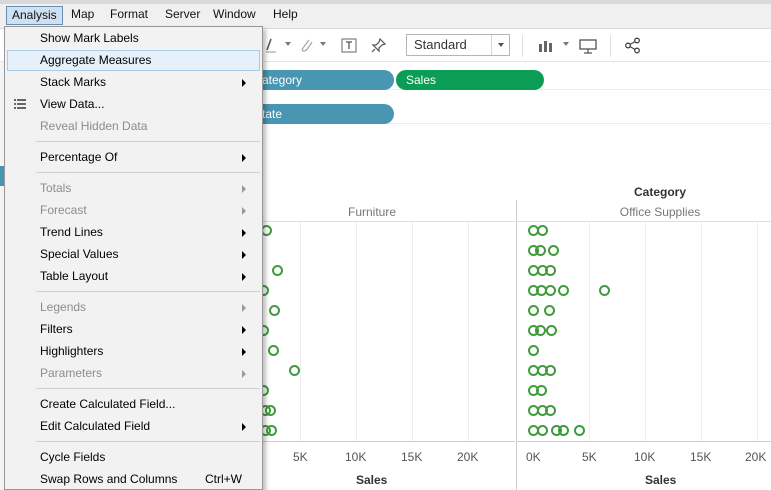 Image resolution: width=771 pixels, height=490 pixels. I want to click on column-header-furniture: Furniture, so click(372, 212).